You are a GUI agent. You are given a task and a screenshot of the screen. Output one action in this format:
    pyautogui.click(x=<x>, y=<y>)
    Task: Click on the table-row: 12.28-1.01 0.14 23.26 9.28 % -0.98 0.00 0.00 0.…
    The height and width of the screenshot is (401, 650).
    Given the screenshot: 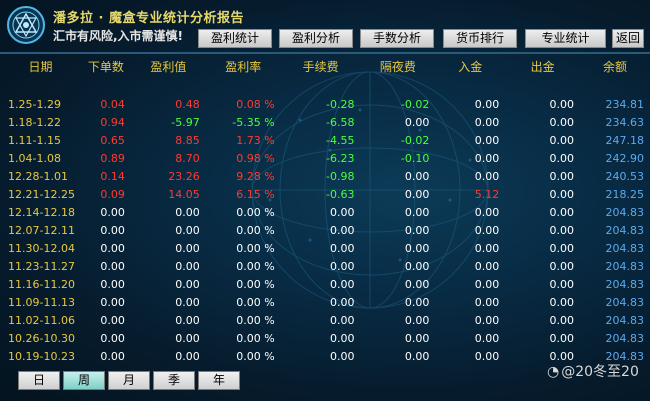 What is the action you would take?
    pyautogui.click(x=325, y=176)
    